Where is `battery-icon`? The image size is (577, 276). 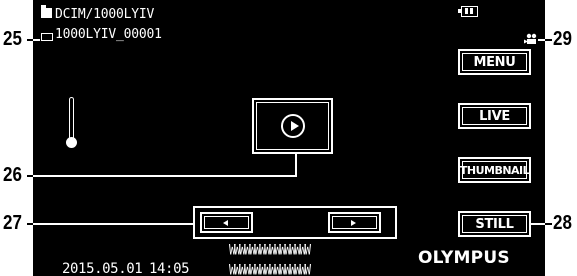 battery-icon is located at coordinates (468, 11).